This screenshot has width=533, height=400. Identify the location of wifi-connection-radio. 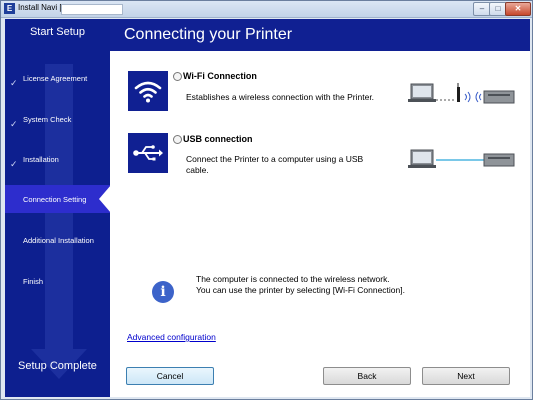
(177, 76).